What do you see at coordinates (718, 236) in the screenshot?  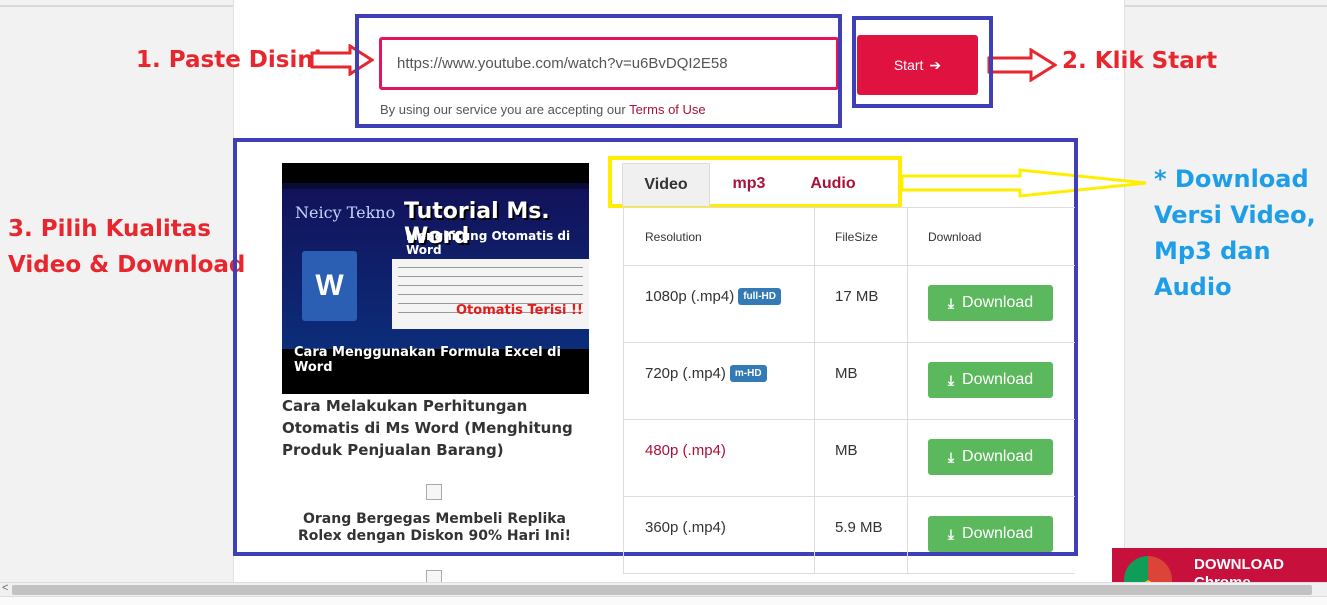 I see `header-resolution: Resolution` at bounding box center [718, 236].